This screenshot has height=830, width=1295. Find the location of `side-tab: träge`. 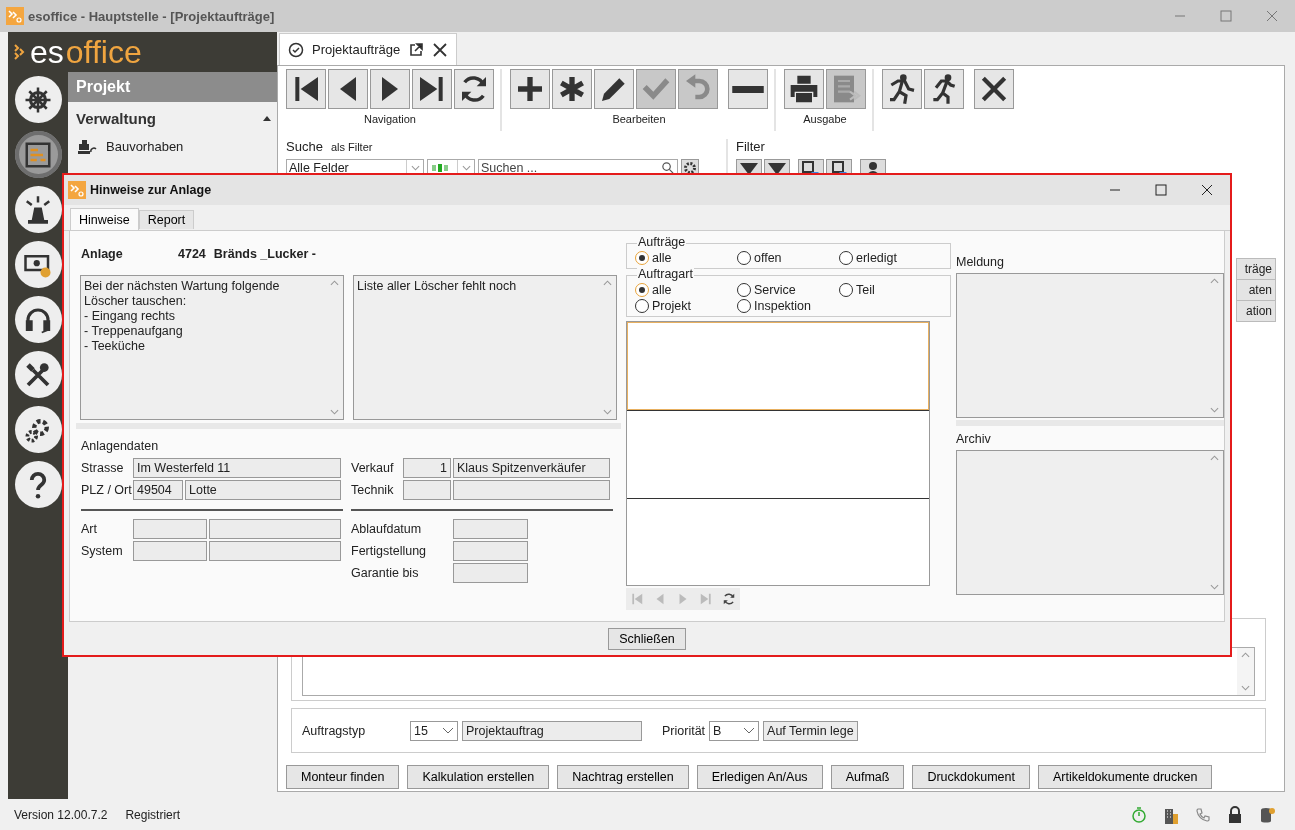

side-tab: träge is located at coordinates (1256, 269).